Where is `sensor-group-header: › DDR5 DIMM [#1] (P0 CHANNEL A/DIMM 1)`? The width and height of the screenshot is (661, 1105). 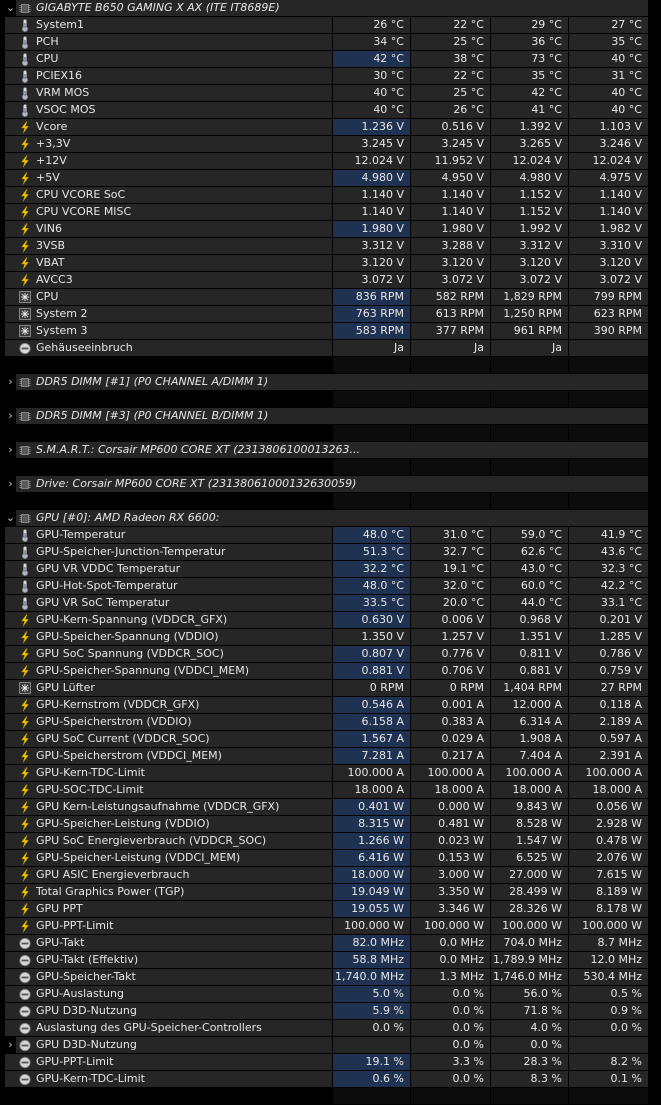 sensor-group-header: › DDR5 DIMM [#1] (P0 CHANNEL A/DIMM 1) is located at coordinates (330, 382).